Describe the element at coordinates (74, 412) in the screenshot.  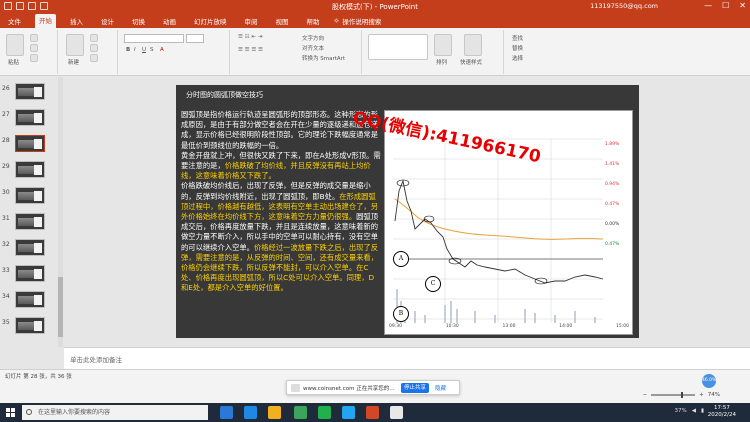
I see `search-placeholder: 在这里输入你要搜索的内容` at that location.